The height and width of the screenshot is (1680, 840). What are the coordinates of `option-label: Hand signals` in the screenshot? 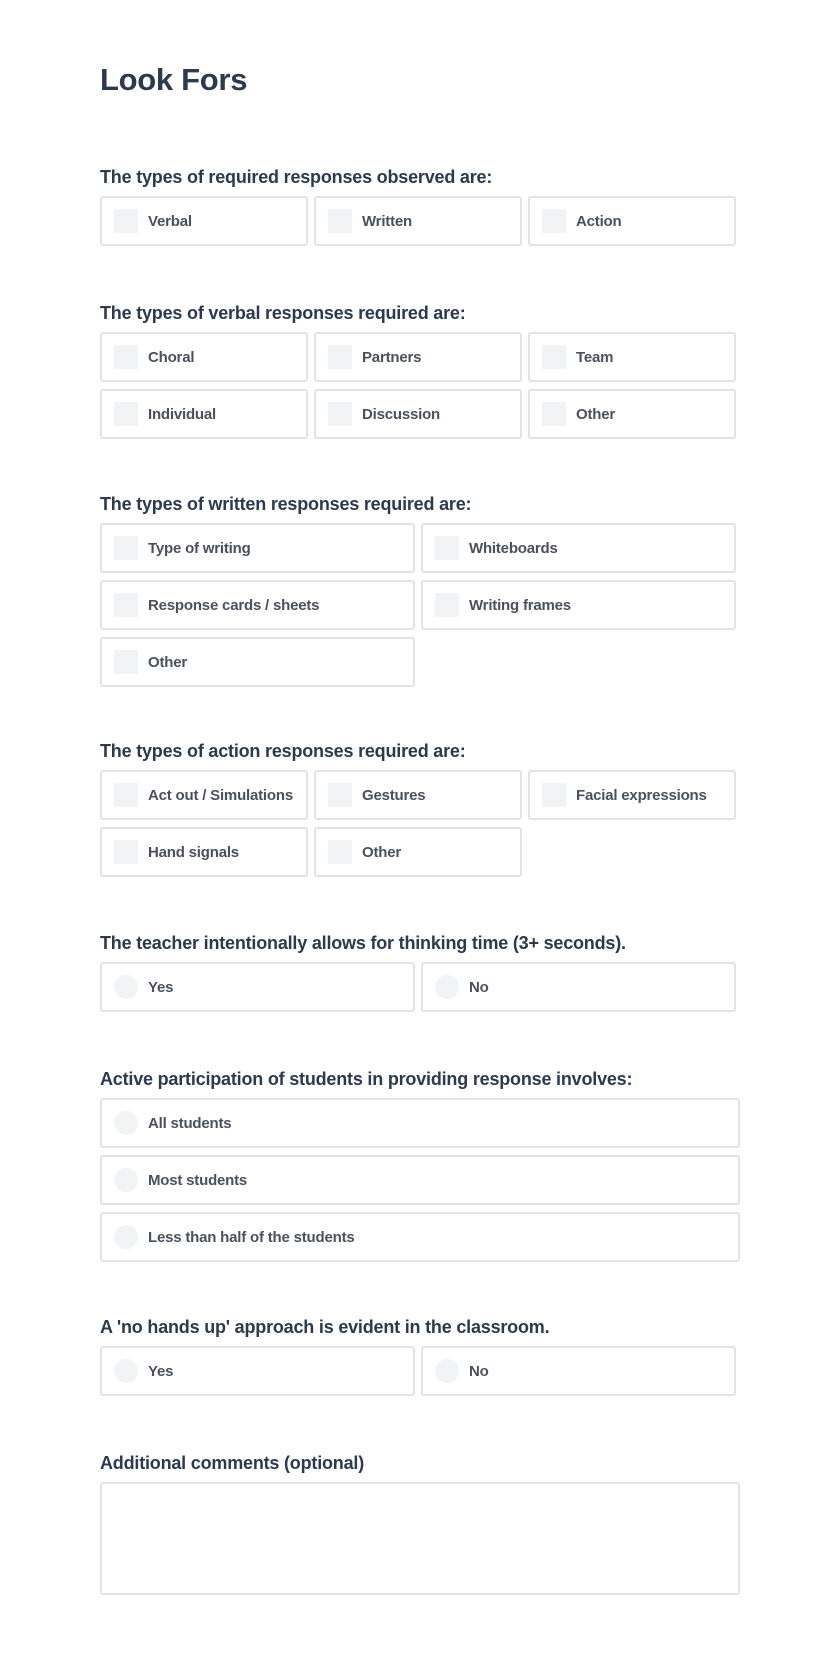 It's located at (193, 852).